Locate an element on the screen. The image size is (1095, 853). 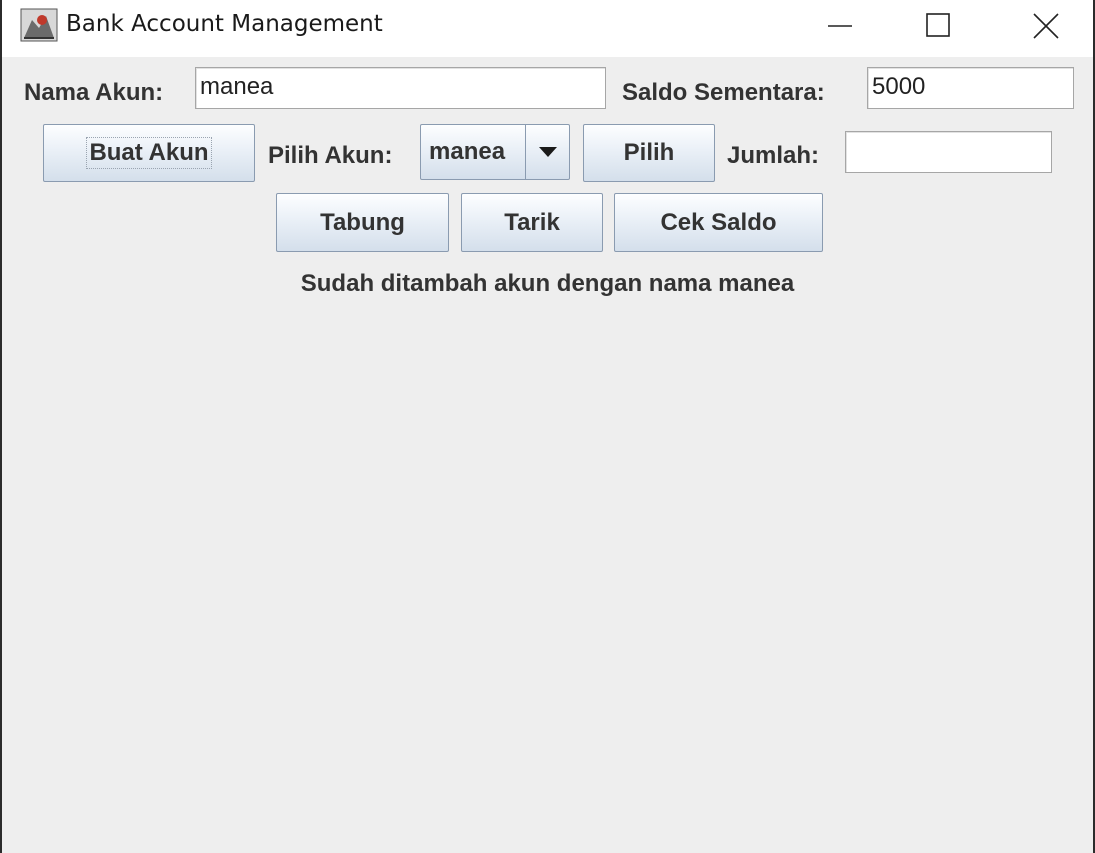
chevron-down-icon is located at coordinates (548, 152).